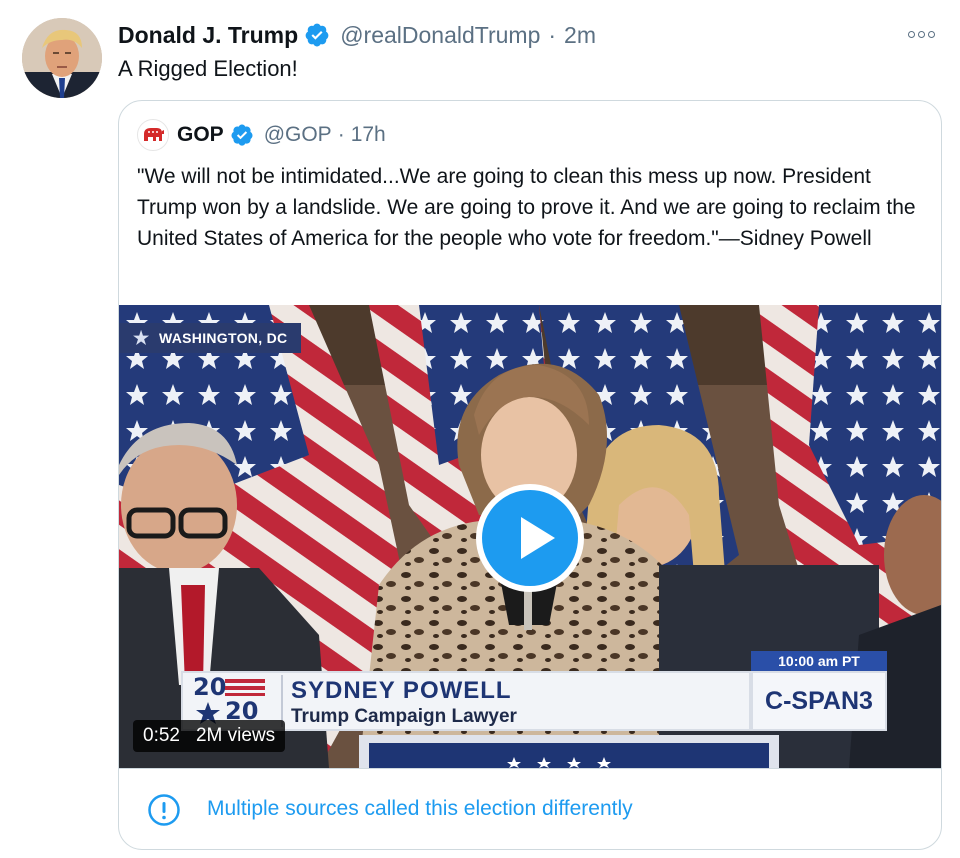 This screenshot has height=858, width=960. What do you see at coordinates (538, 538) in the screenshot?
I see `play-icon` at bounding box center [538, 538].